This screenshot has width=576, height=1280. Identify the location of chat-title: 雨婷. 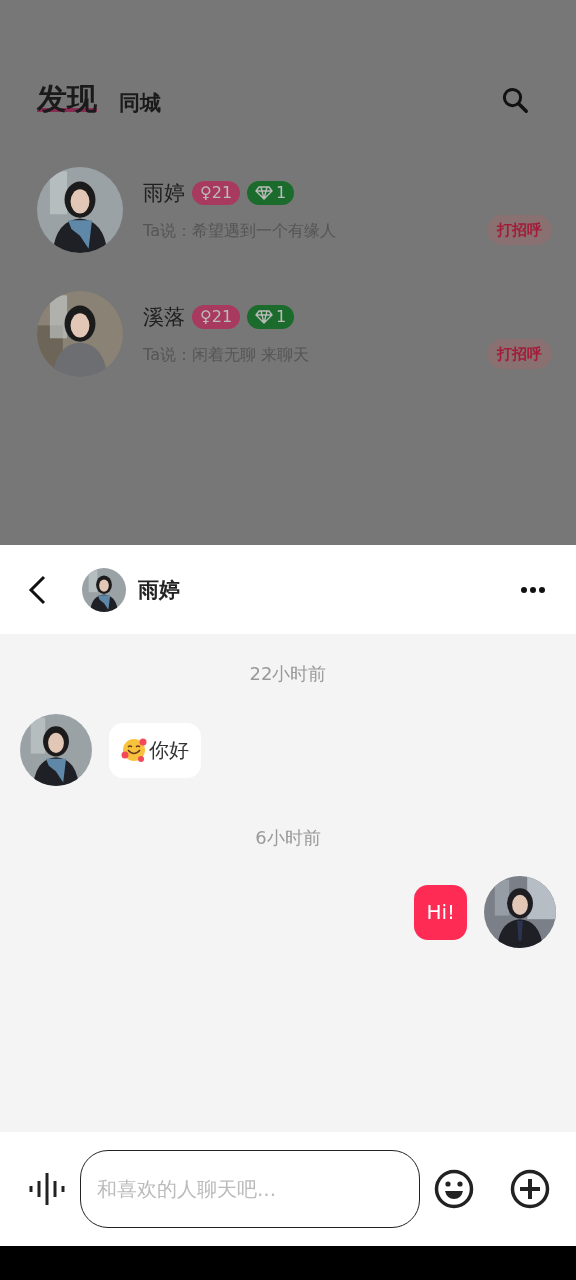
(159, 590).